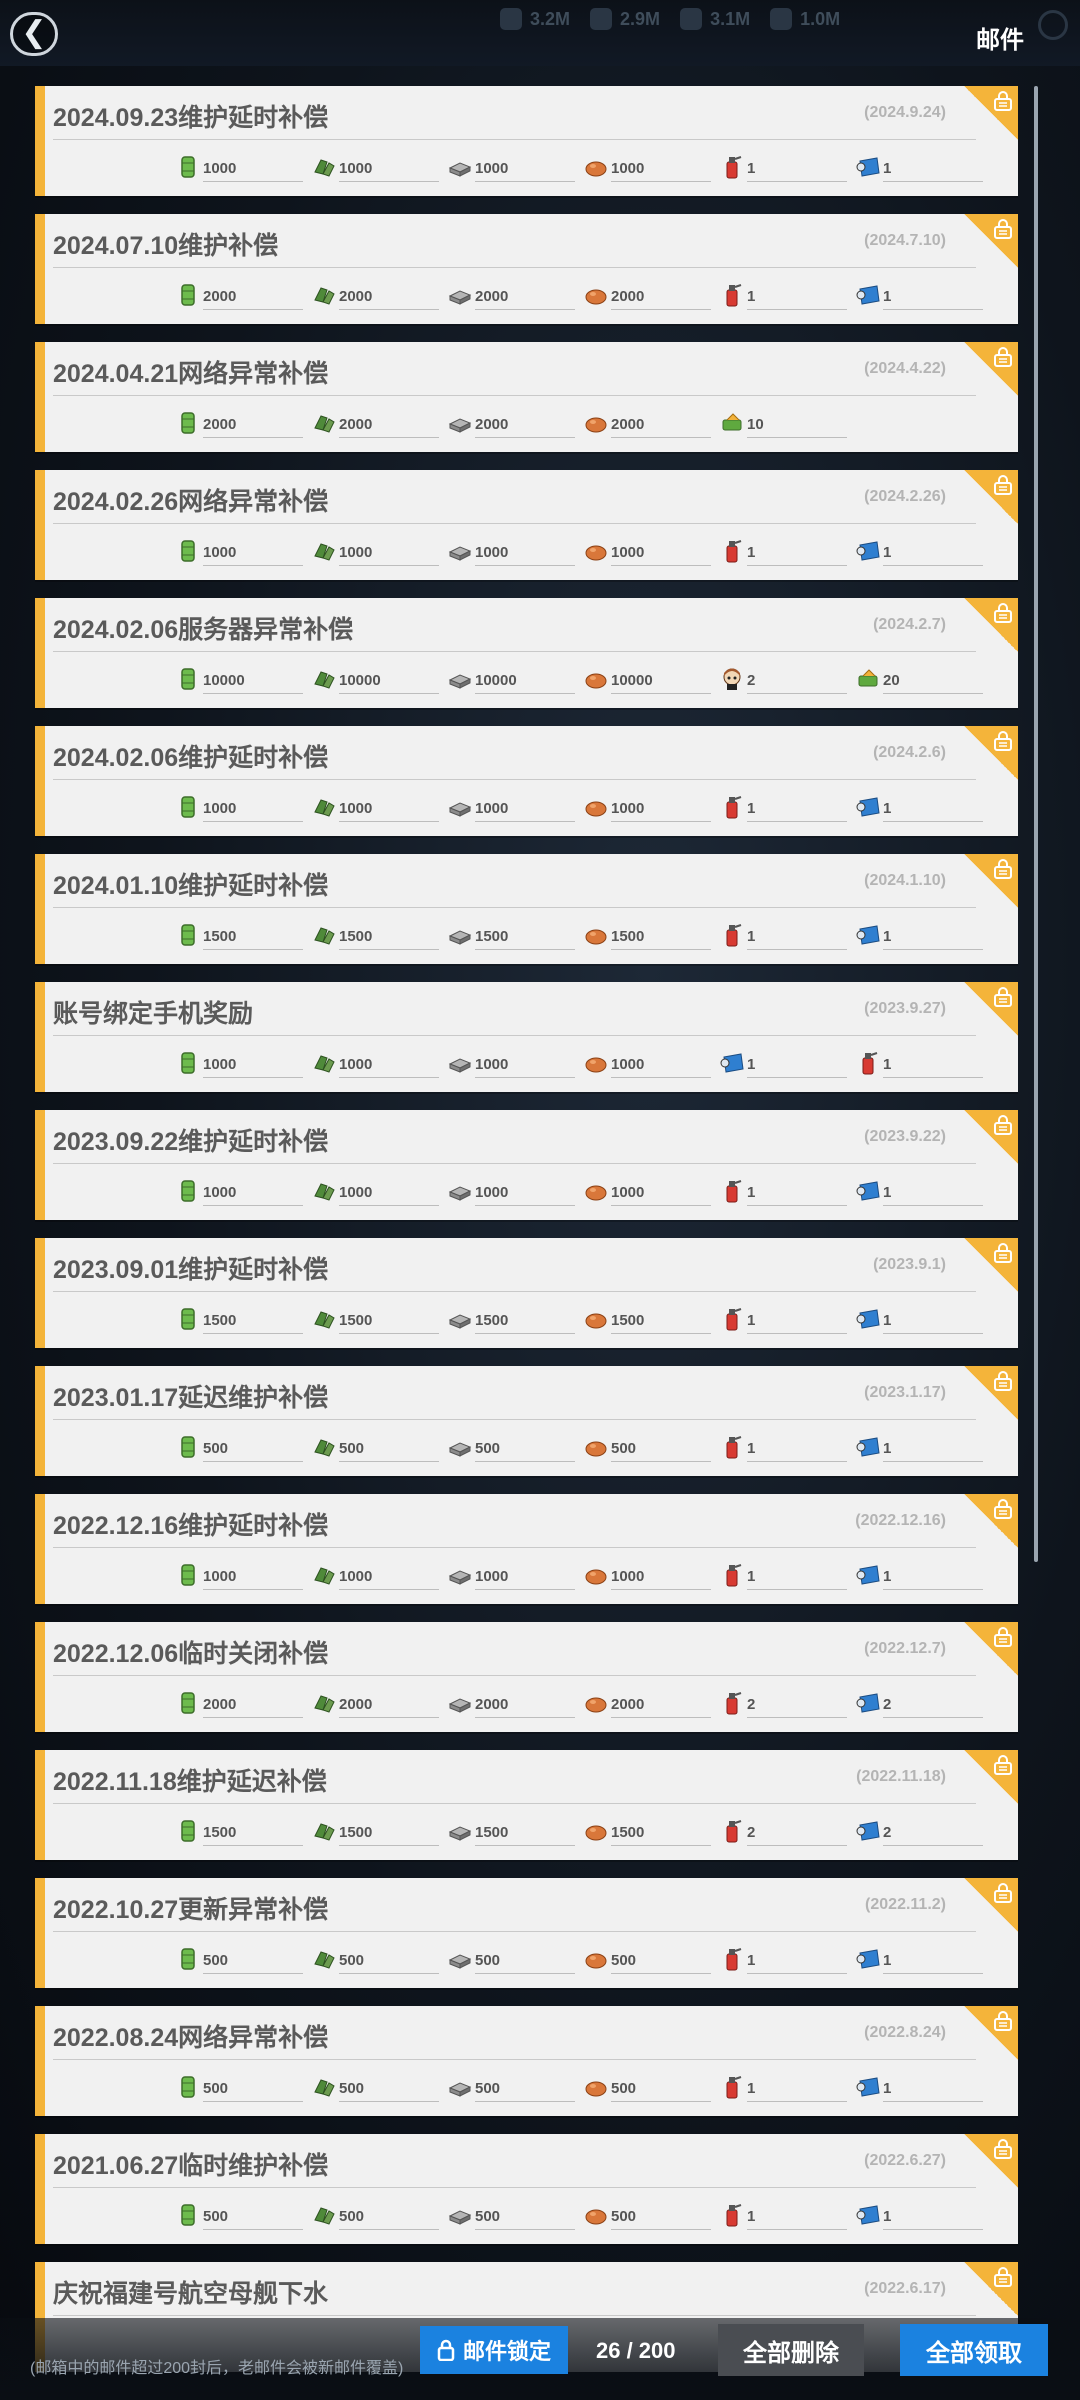  I want to click on delete-all-button: 全部删除, so click(791, 2350).